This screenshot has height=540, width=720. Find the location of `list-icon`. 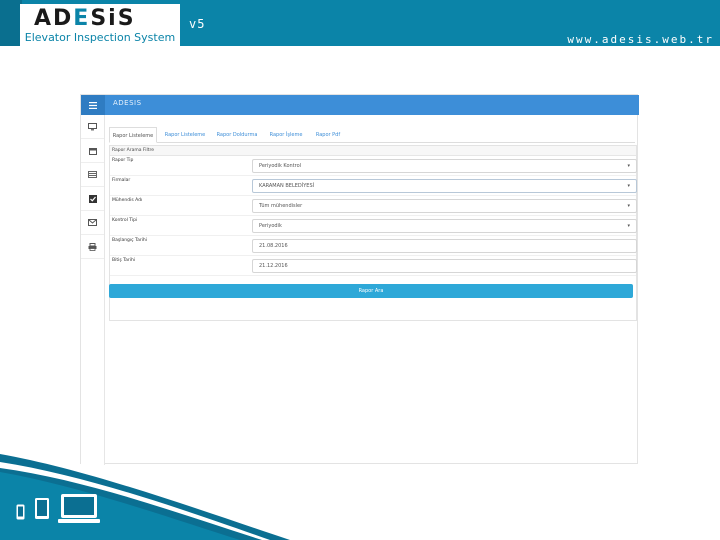

list-icon is located at coordinates (92, 174).